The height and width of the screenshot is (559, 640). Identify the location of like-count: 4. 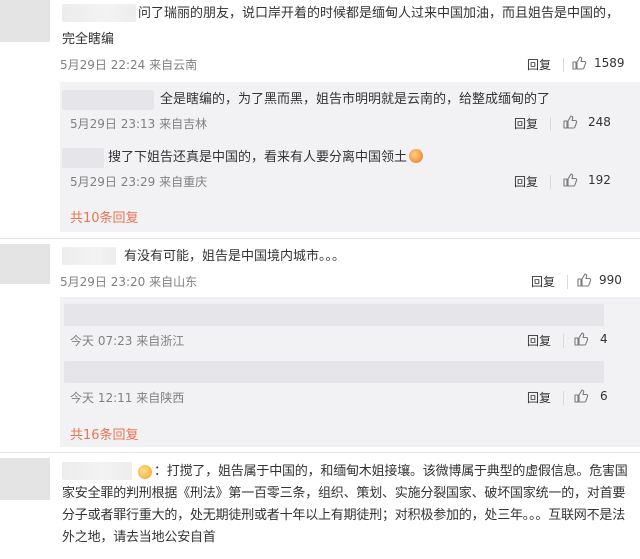
(604, 339).